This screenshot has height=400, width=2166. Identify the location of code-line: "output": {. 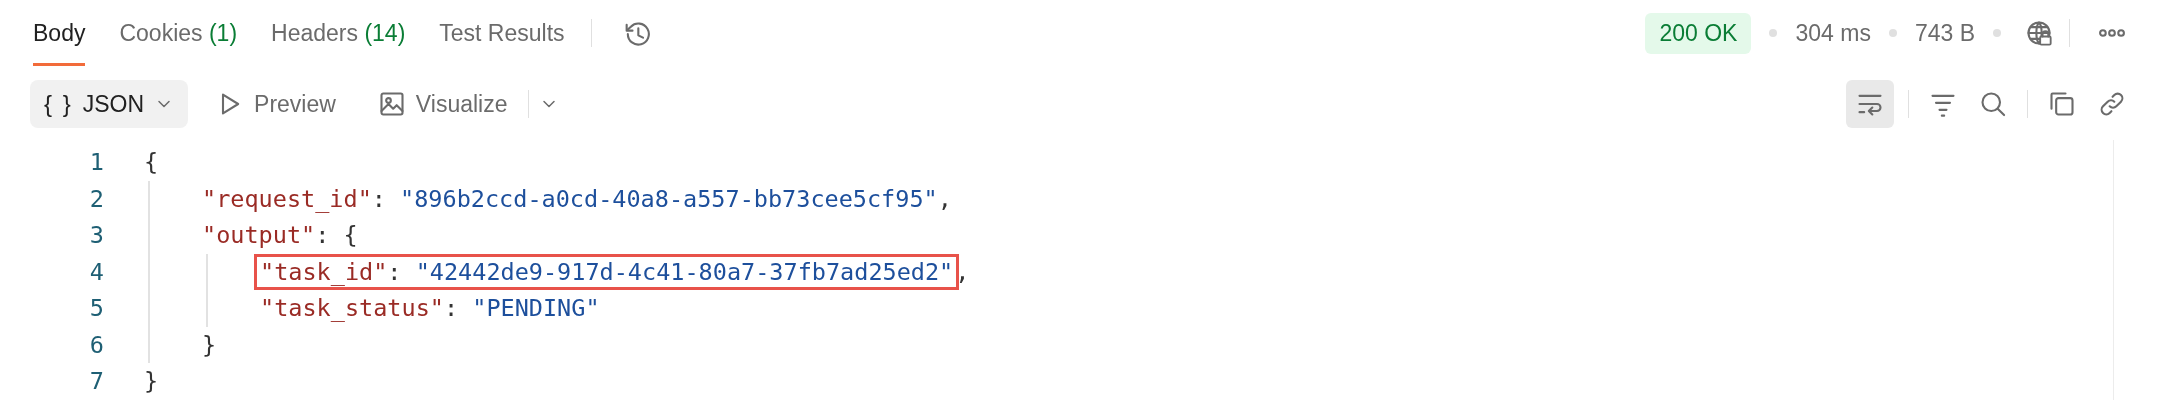
(280, 235).